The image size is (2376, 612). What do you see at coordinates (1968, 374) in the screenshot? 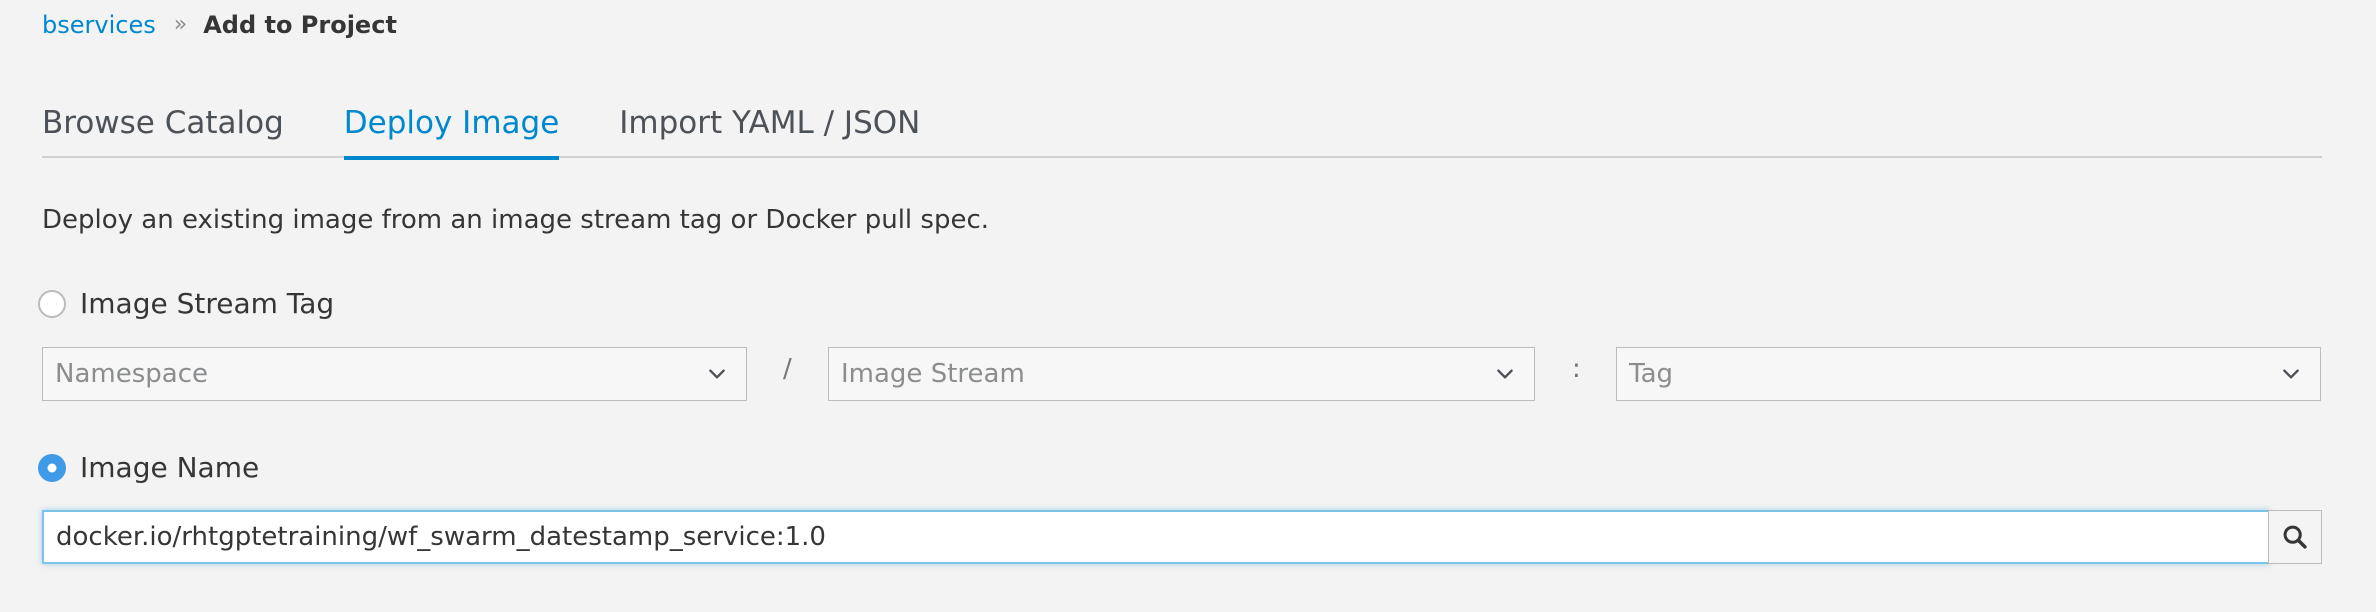
I see `tag-select: Tag` at bounding box center [1968, 374].